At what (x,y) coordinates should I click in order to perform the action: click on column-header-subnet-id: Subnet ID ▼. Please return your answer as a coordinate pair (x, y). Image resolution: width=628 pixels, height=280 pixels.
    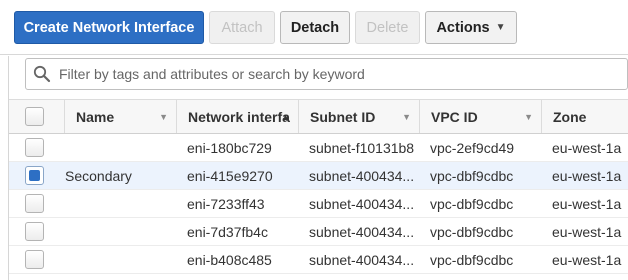
    Looking at the image, I should click on (358, 116).